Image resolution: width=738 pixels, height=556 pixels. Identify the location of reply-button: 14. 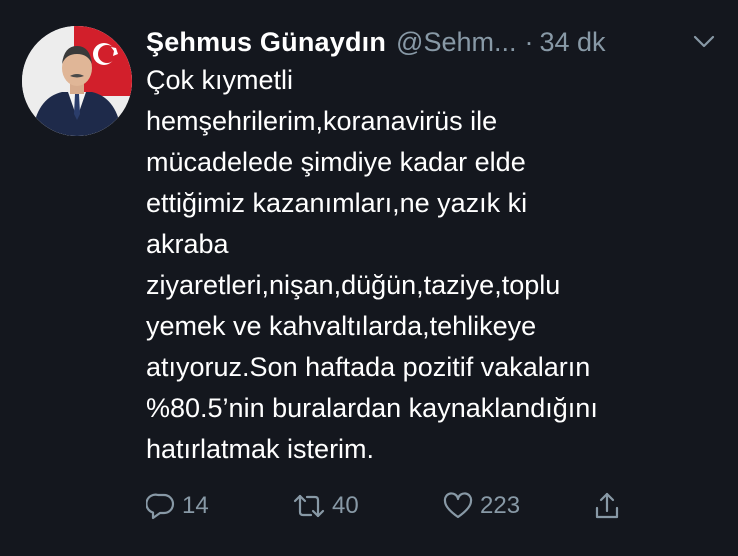
(177, 506).